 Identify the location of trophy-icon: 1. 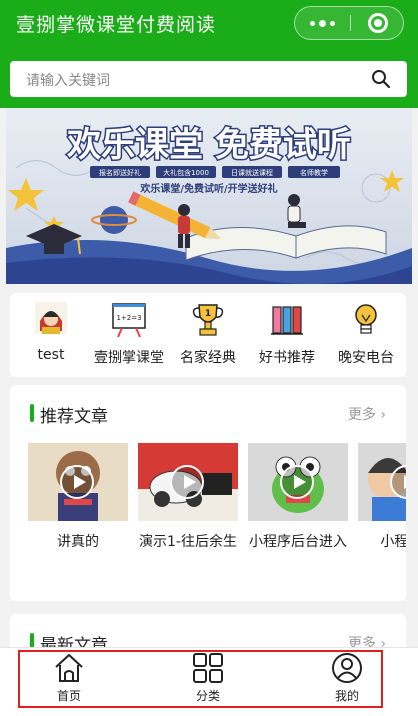
(208, 320).